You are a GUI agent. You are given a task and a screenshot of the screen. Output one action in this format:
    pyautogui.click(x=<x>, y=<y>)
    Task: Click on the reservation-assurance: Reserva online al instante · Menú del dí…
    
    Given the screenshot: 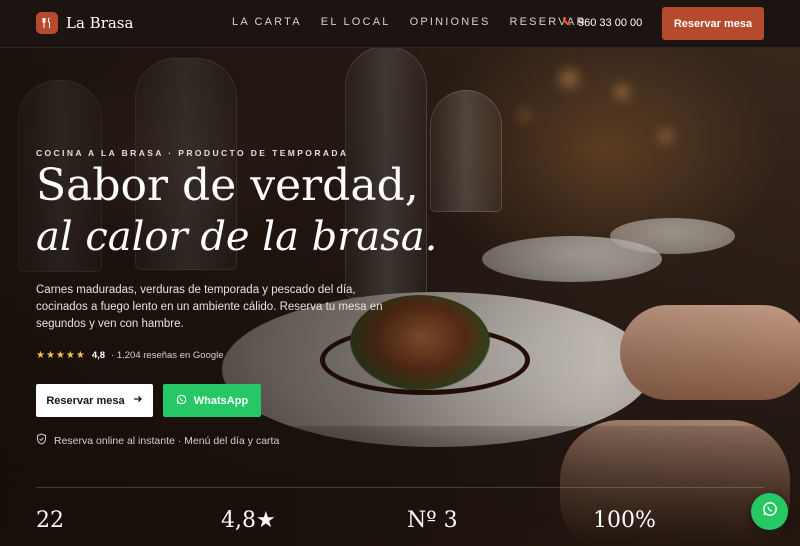 What is the action you would take?
    pyautogui.click(x=157, y=440)
    